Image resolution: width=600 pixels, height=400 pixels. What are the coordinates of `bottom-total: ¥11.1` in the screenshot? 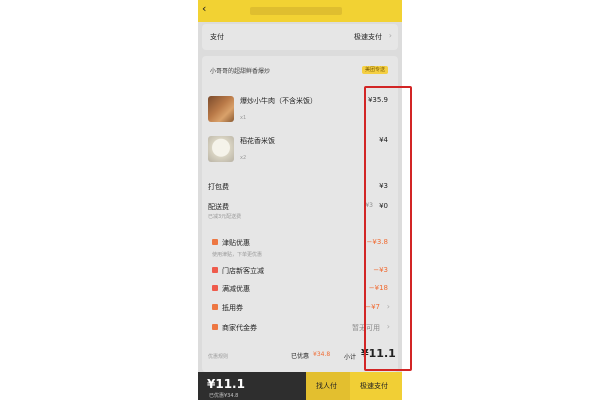 It's located at (226, 384).